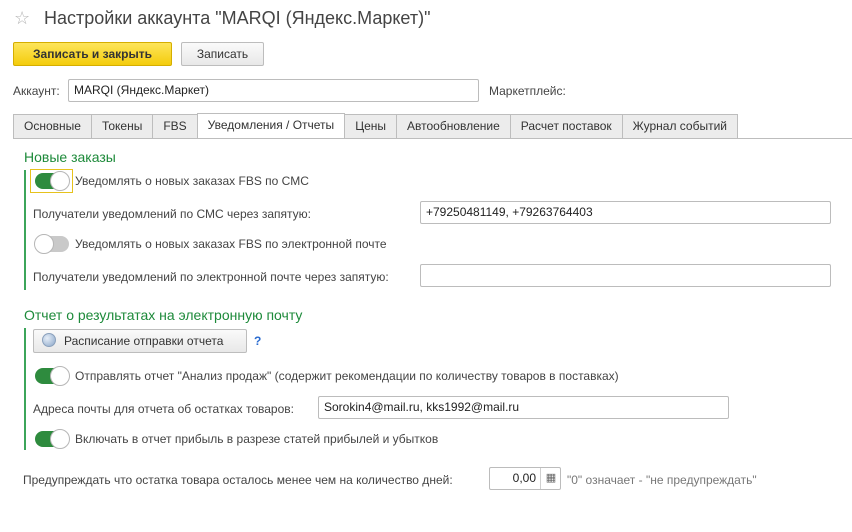  Describe the element at coordinates (163, 315) in the screenshot. I see `report-heading: Отчет о результатах на электронную почту` at that location.